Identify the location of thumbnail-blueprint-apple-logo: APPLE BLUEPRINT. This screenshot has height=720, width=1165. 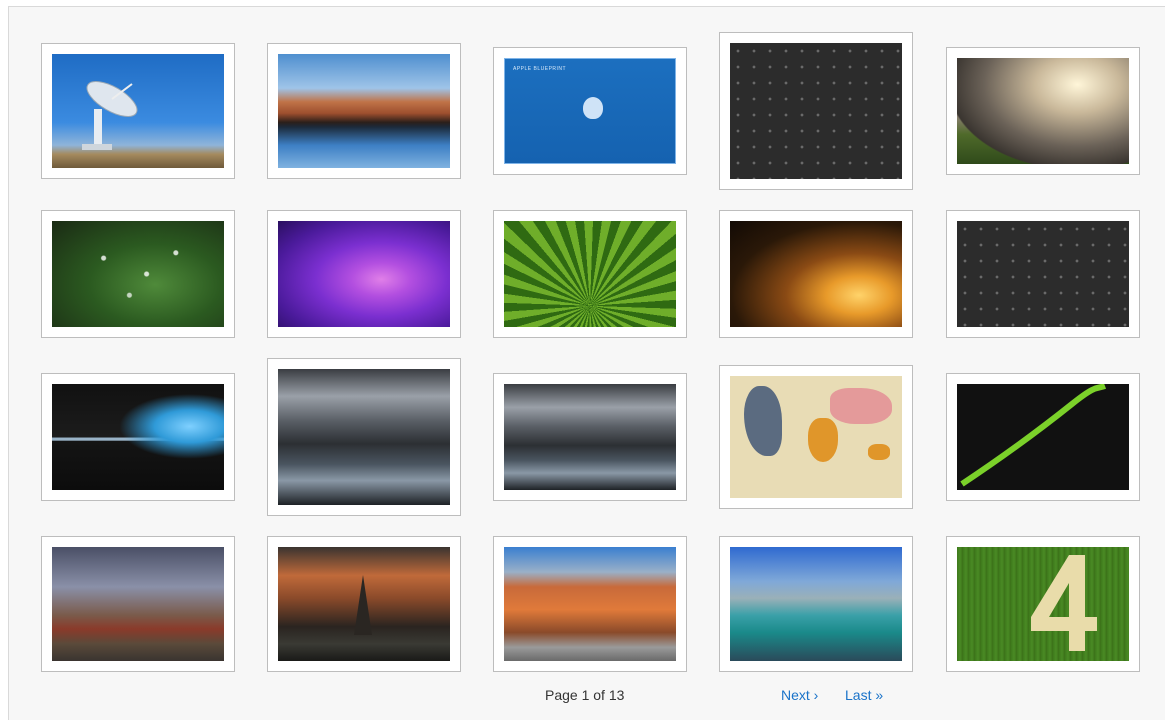
(590, 111).